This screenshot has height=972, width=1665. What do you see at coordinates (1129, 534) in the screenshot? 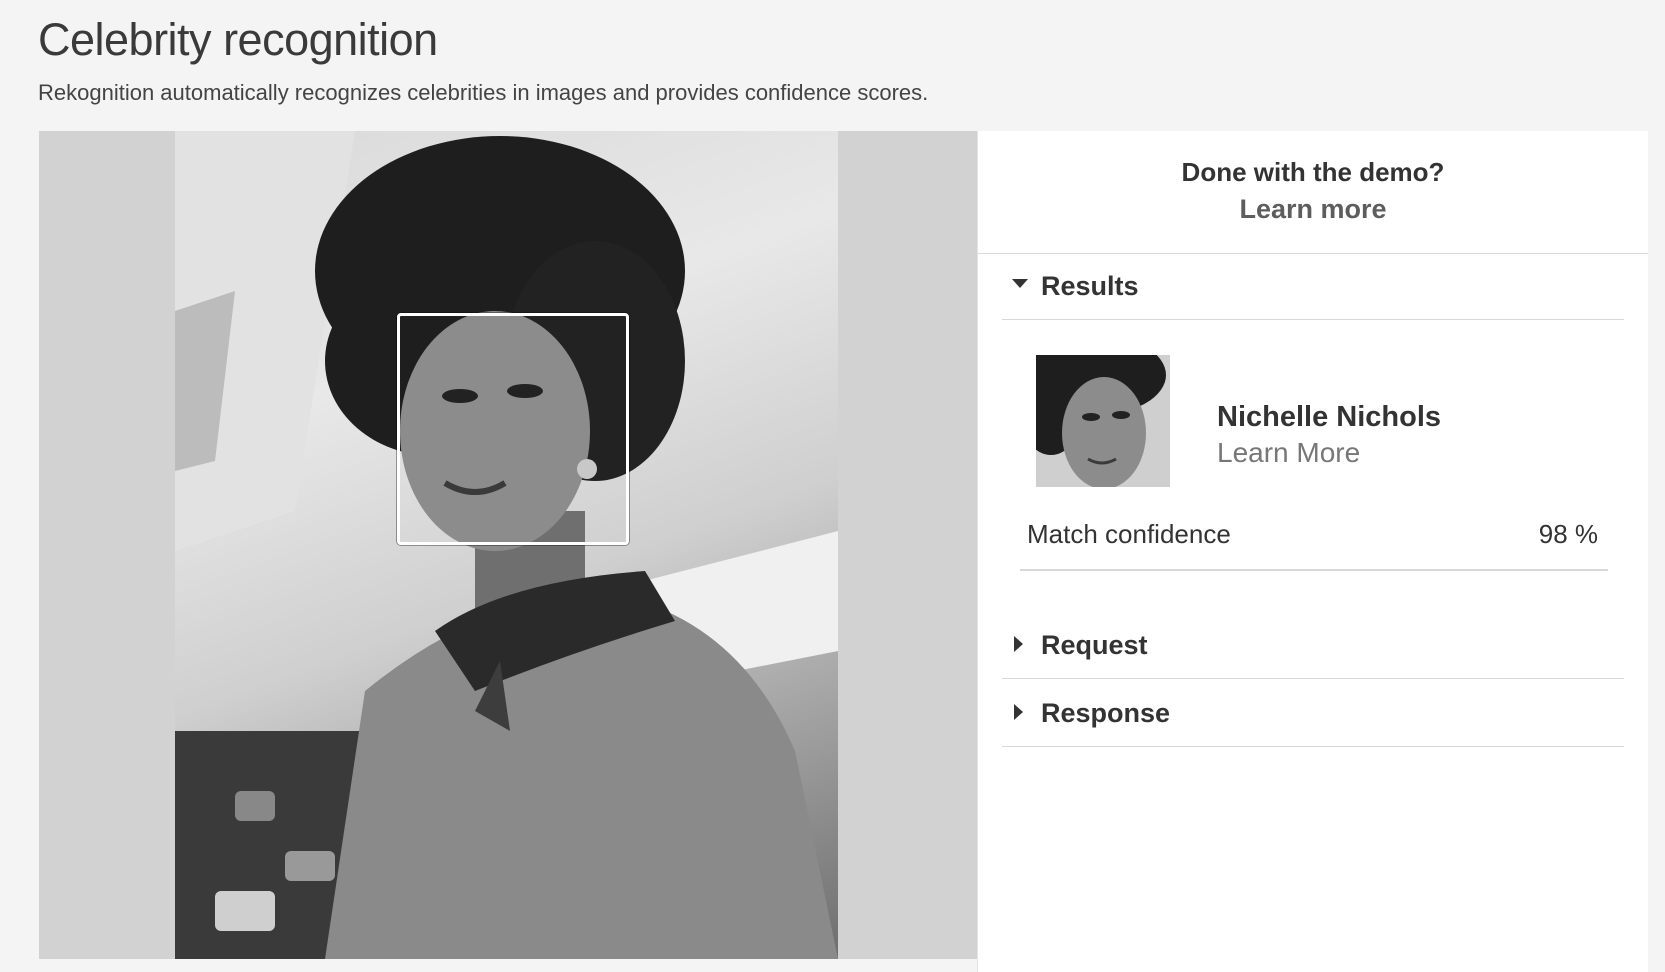
I see `match-confidence-label: Match confidence` at bounding box center [1129, 534].